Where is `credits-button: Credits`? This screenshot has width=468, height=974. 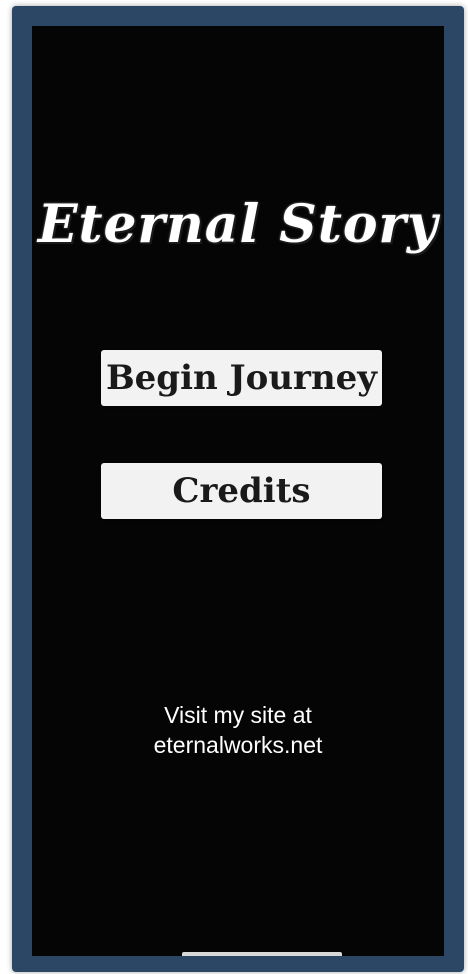
credits-button: Credits is located at coordinates (241, 491).